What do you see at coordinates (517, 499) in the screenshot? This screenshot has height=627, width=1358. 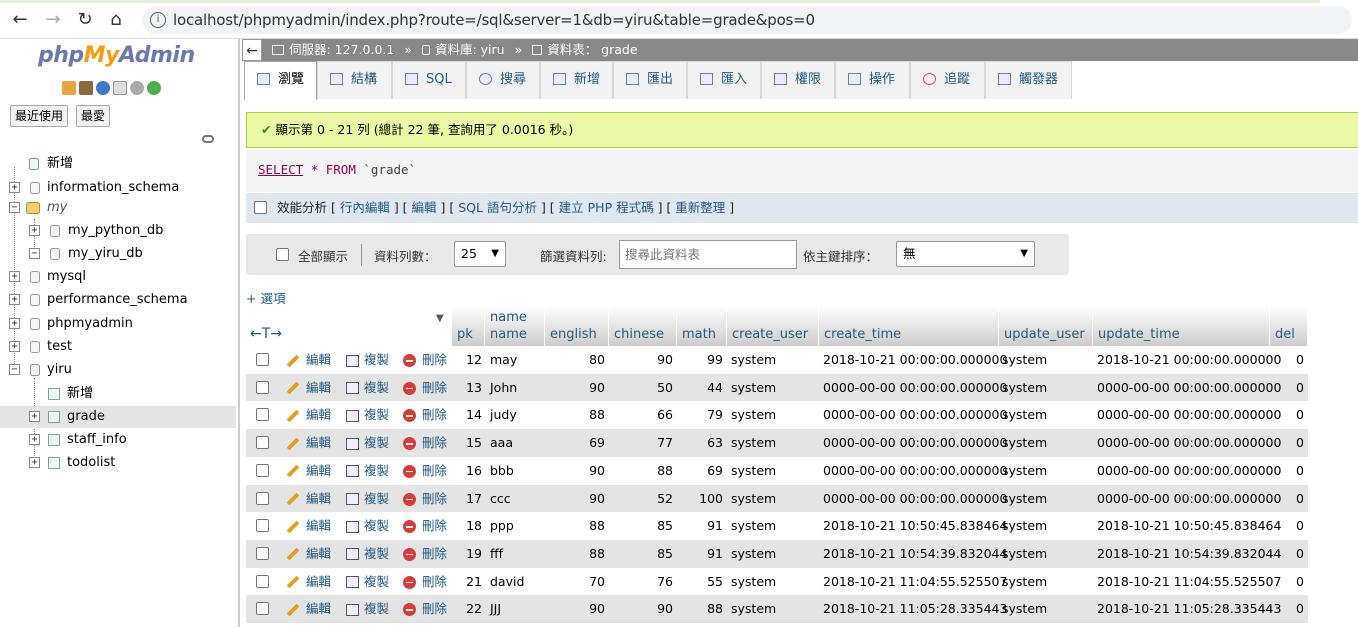 I see `cell-name: ccc` at bounding box center [517, 499].